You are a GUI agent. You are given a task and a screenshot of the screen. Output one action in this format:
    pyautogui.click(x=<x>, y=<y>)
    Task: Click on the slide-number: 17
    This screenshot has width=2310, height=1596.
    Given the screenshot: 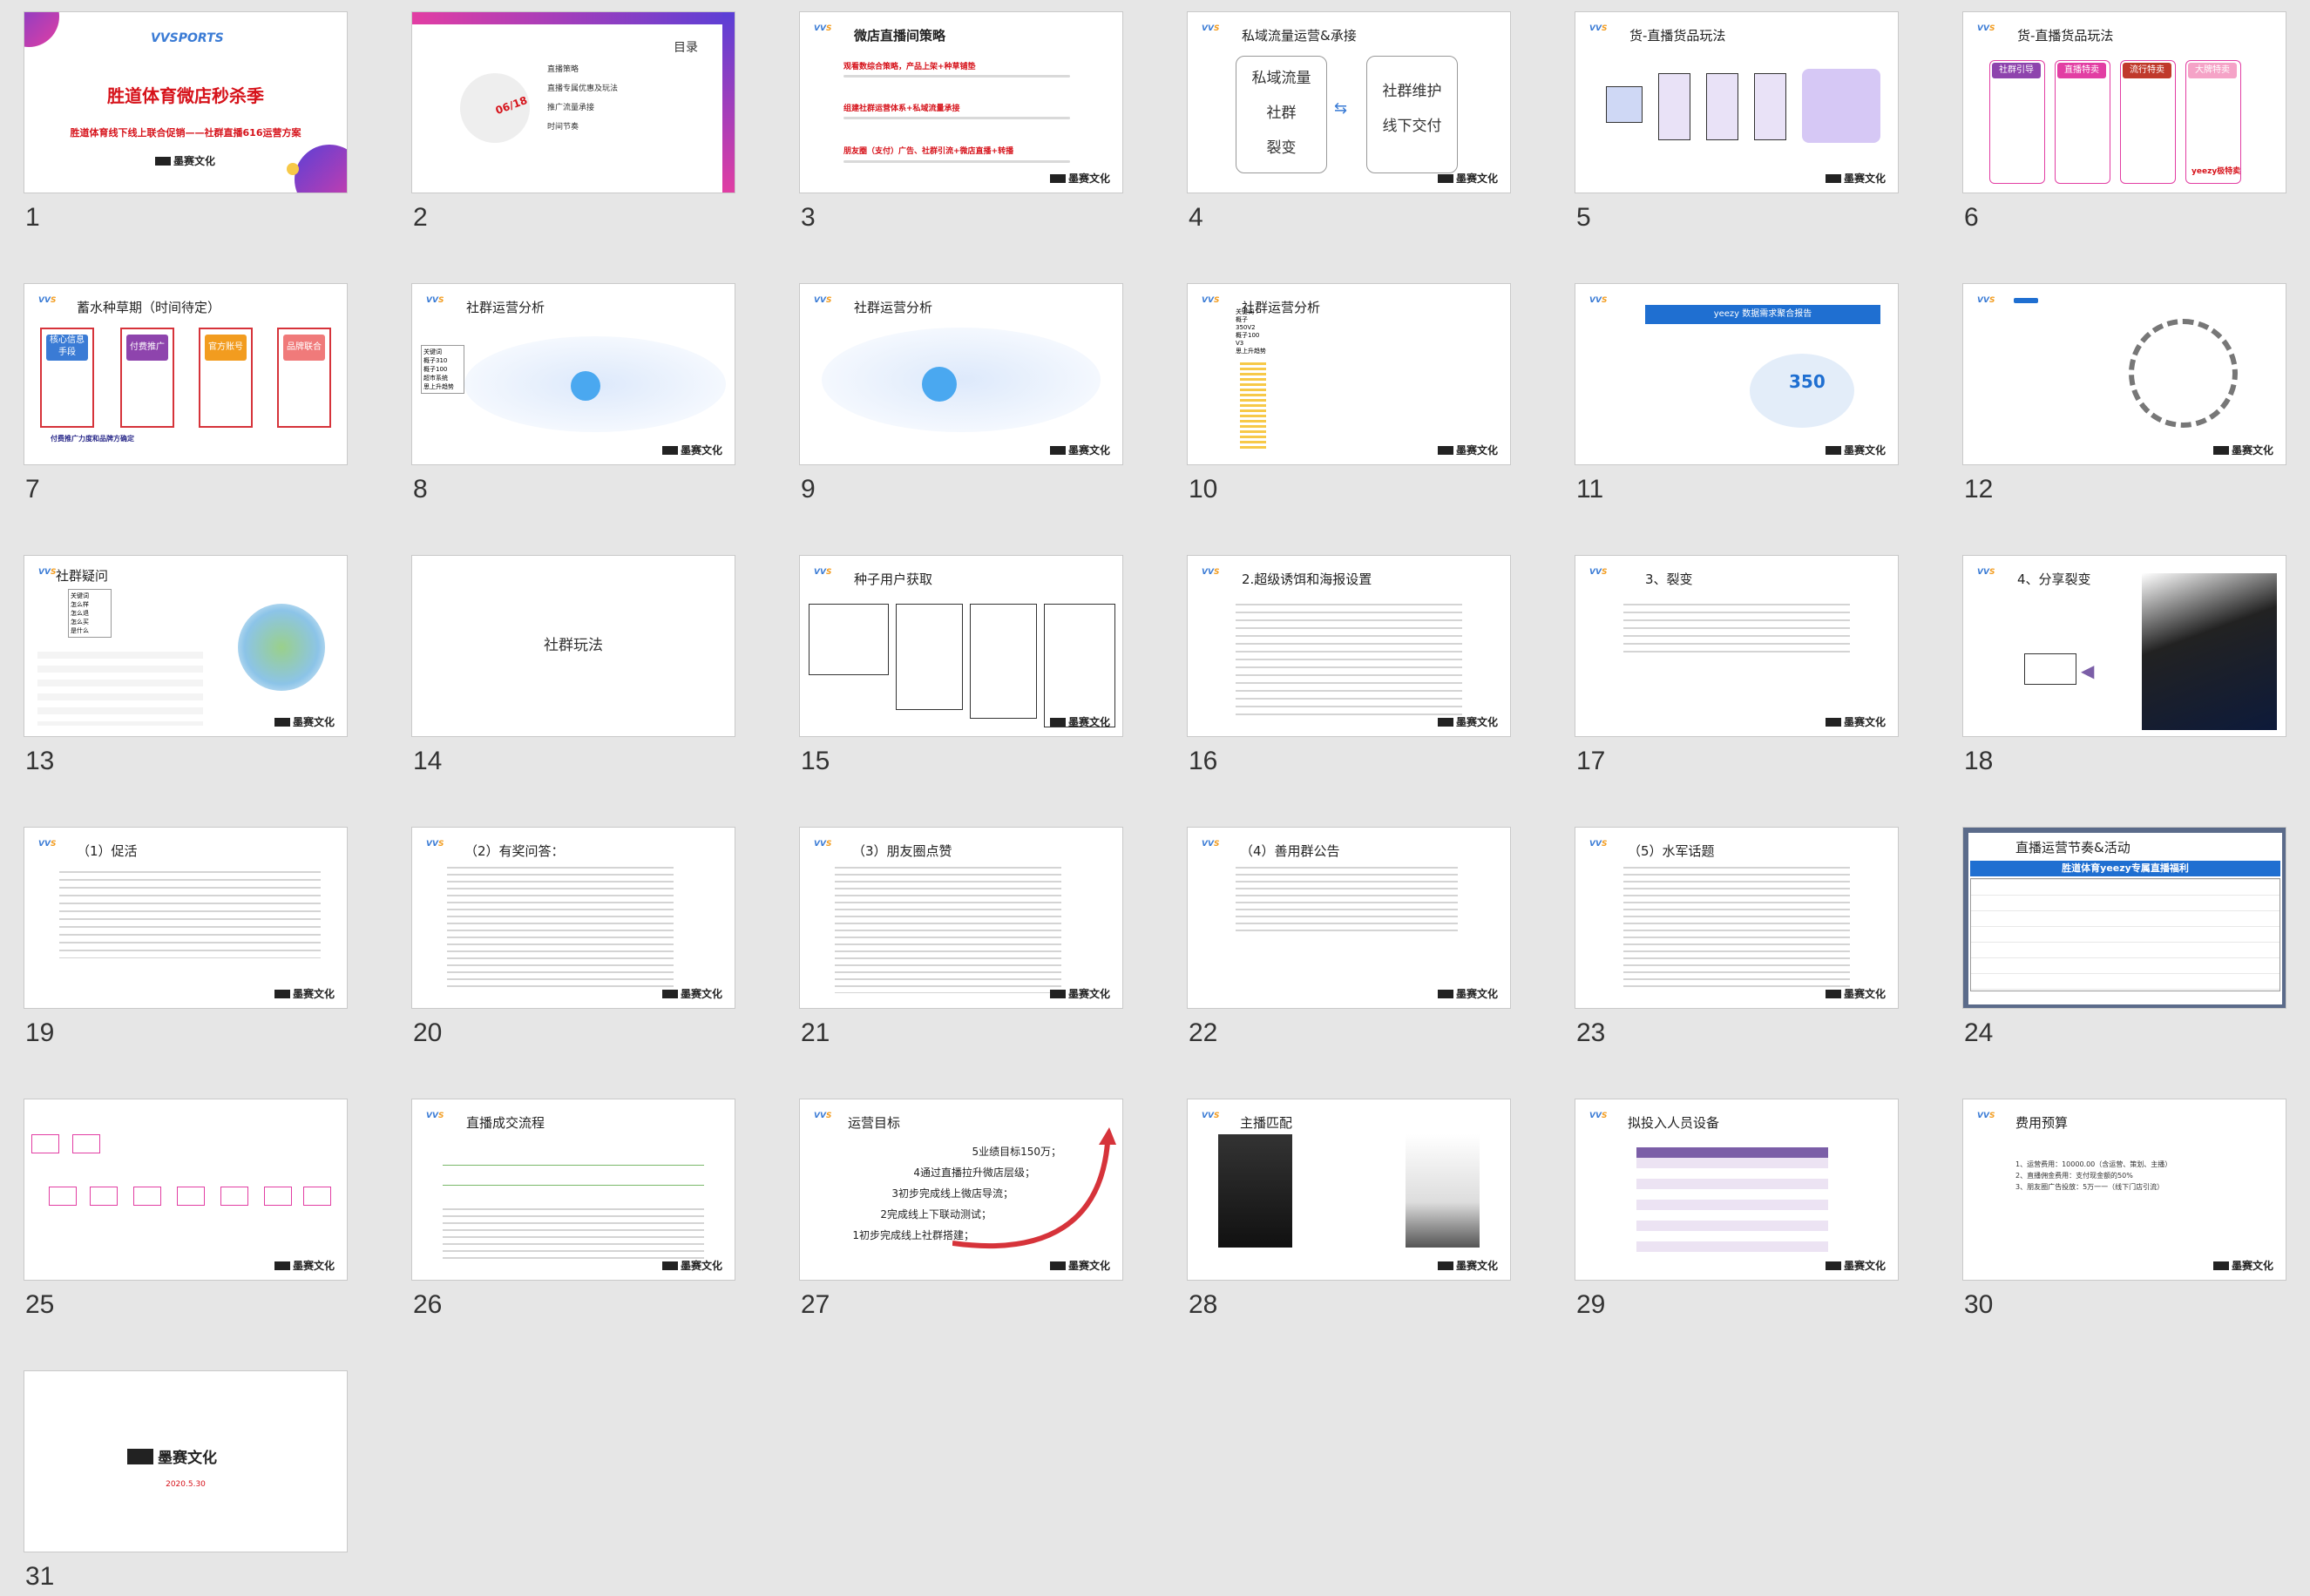 What is the action you would take?
    pyautogui.click(x=1591, y=761)
    